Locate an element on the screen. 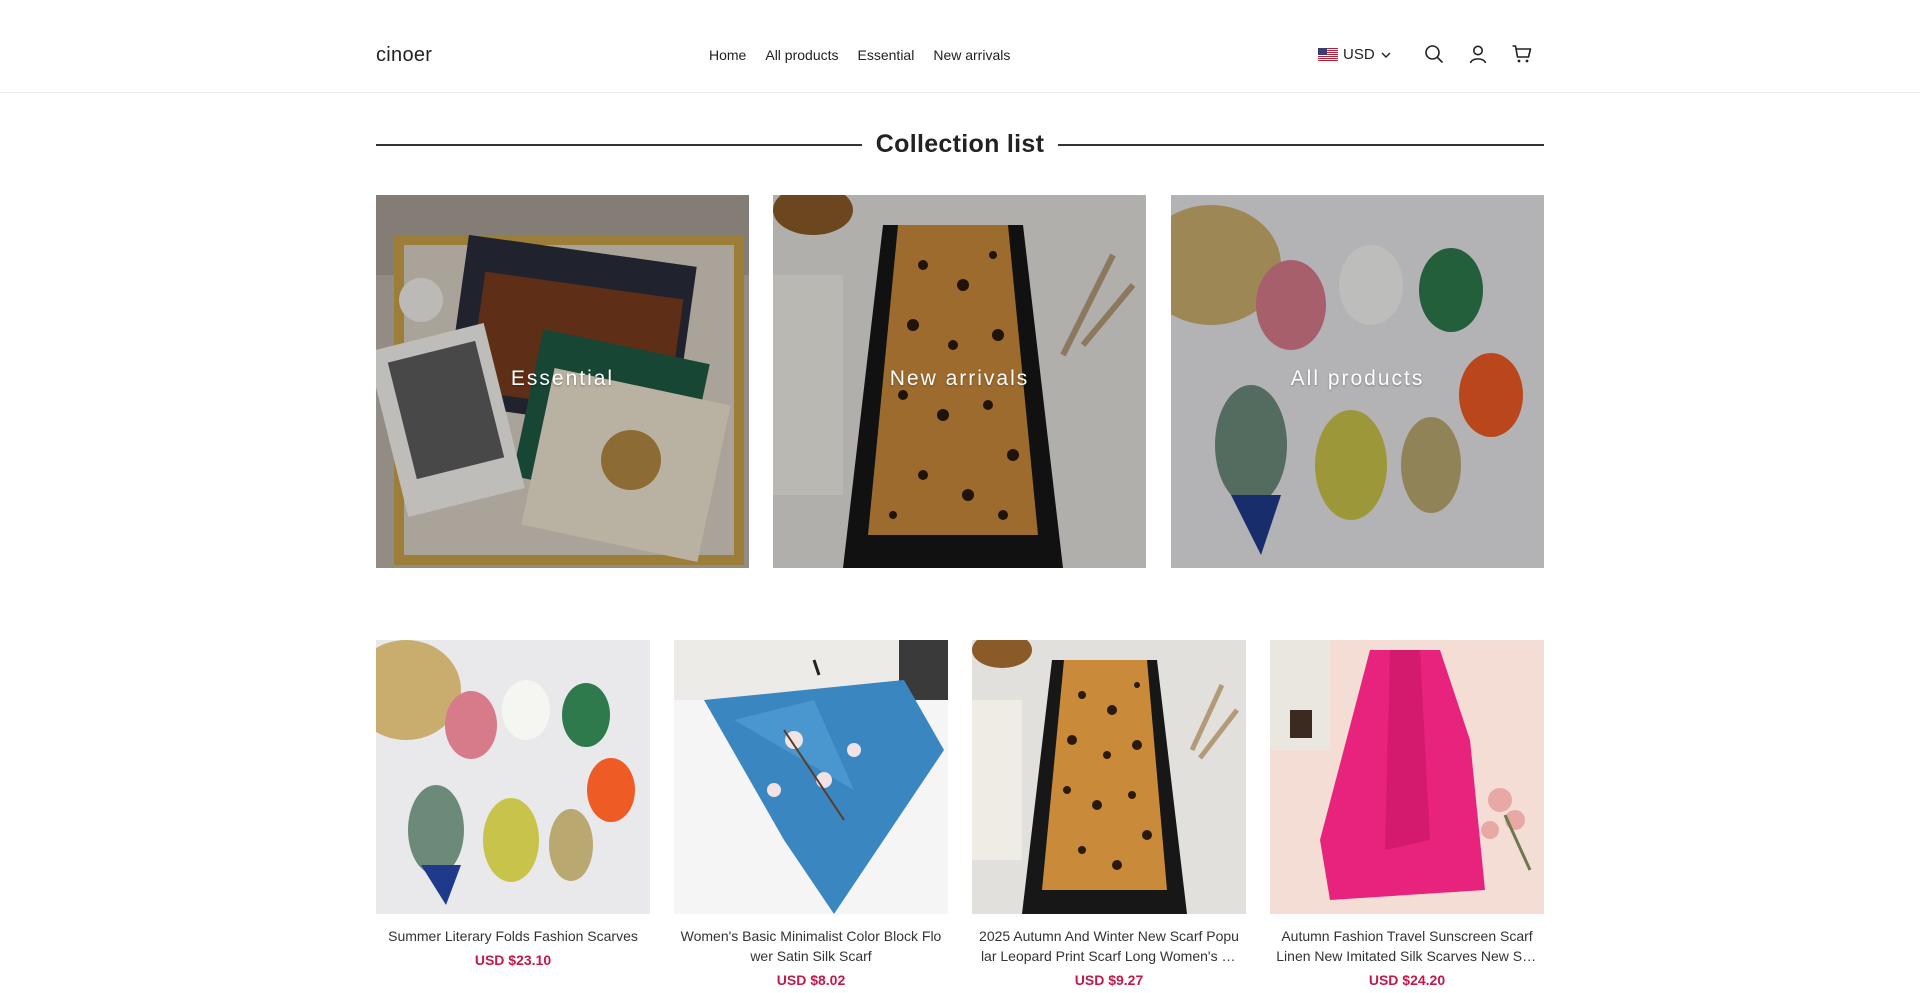 The width and height of the screenshot is (1920, 993). section-title: Collection list is located at coordinates (960, 144).